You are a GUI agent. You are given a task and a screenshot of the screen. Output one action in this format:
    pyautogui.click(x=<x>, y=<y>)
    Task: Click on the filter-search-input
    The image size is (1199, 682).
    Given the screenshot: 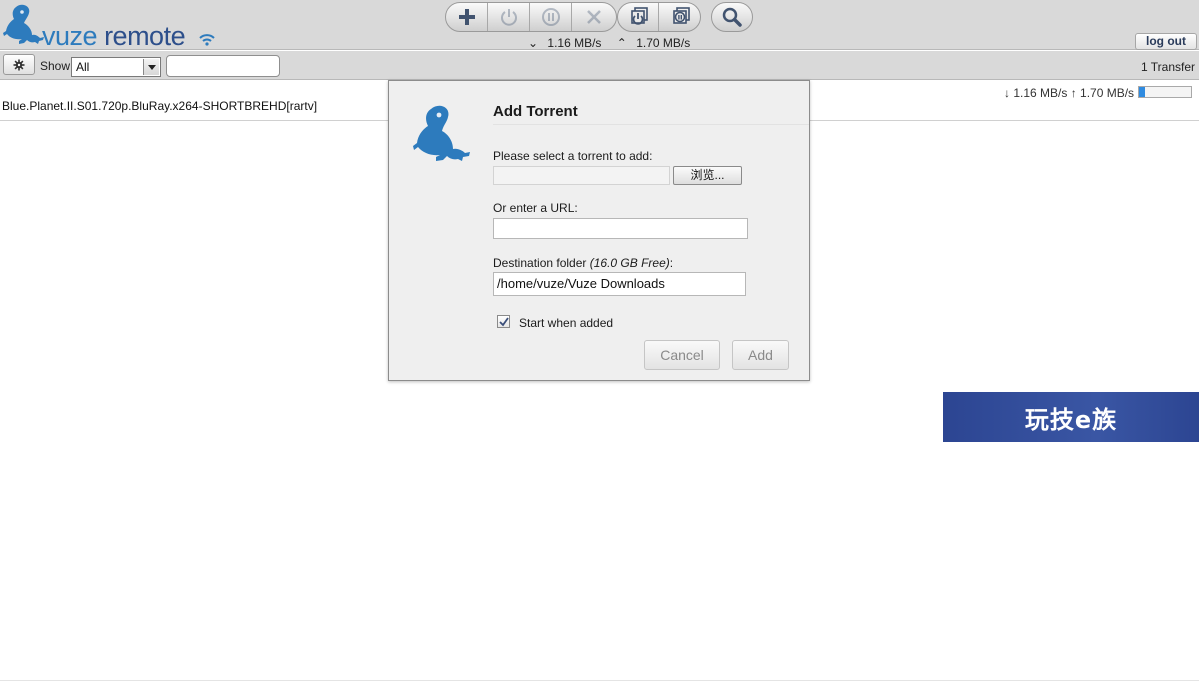 What is the action you would take?
    pyautogui.click(x=223, y=66)
    